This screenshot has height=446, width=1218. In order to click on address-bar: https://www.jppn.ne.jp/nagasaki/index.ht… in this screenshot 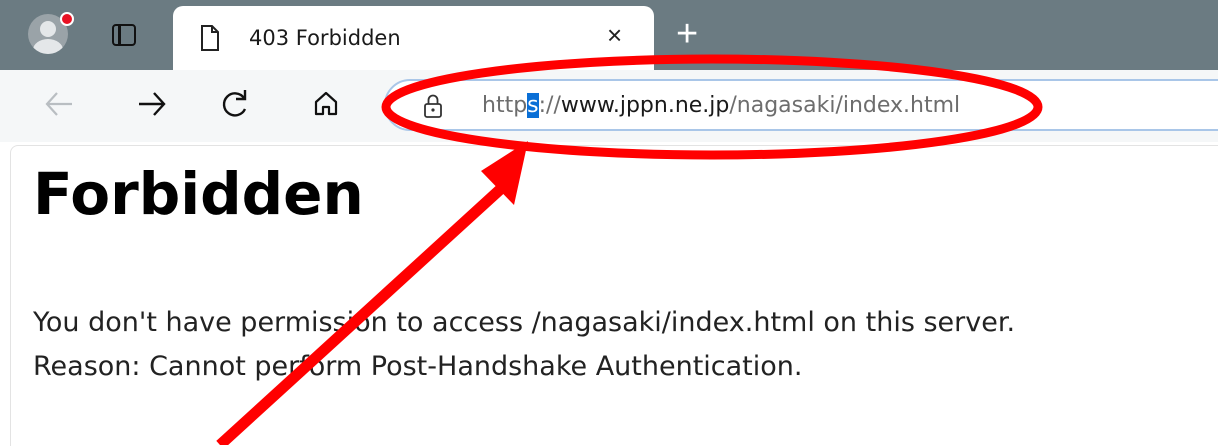, I will do `click(801, 105)`.